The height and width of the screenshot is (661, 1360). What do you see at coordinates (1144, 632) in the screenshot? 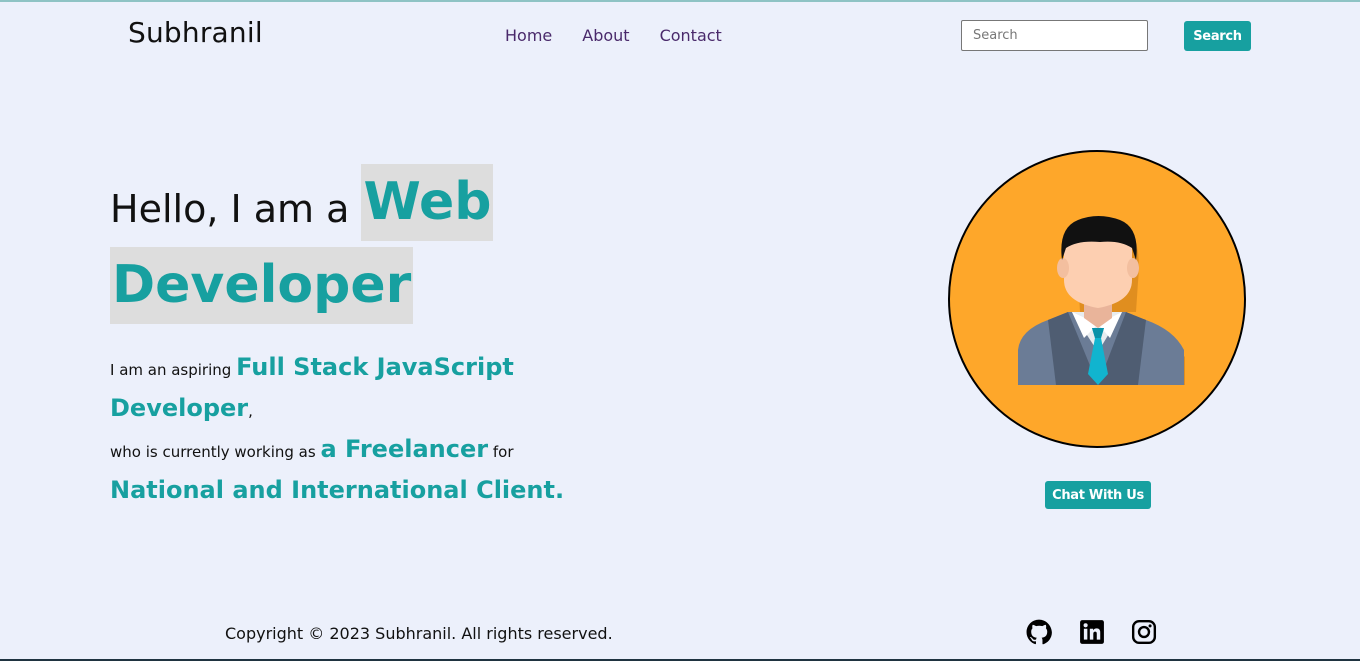
I see `instagram-icon` at bounding box center [1144, 632].